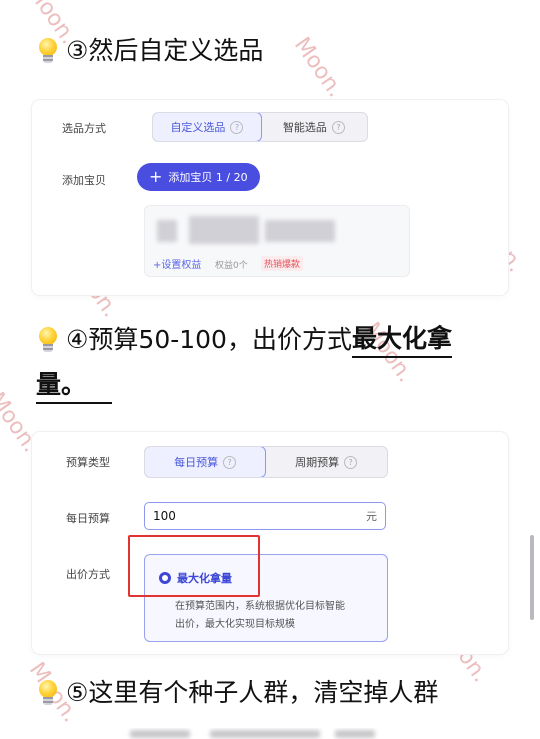  Describe the element at coordinates (252, 692) in the screenshot. I see `step5-text: ⑤这里有个种子人群，清空掉人群` at that location.